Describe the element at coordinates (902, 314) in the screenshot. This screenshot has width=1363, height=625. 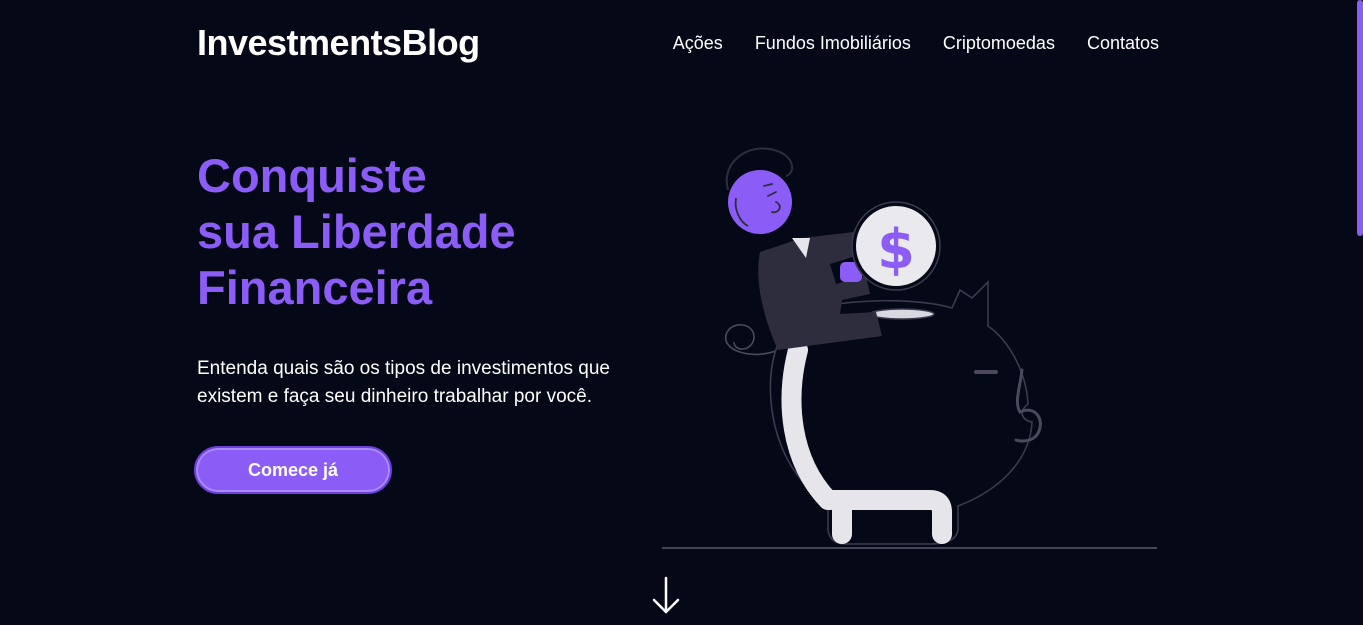
I see `coin-slot` at that location.